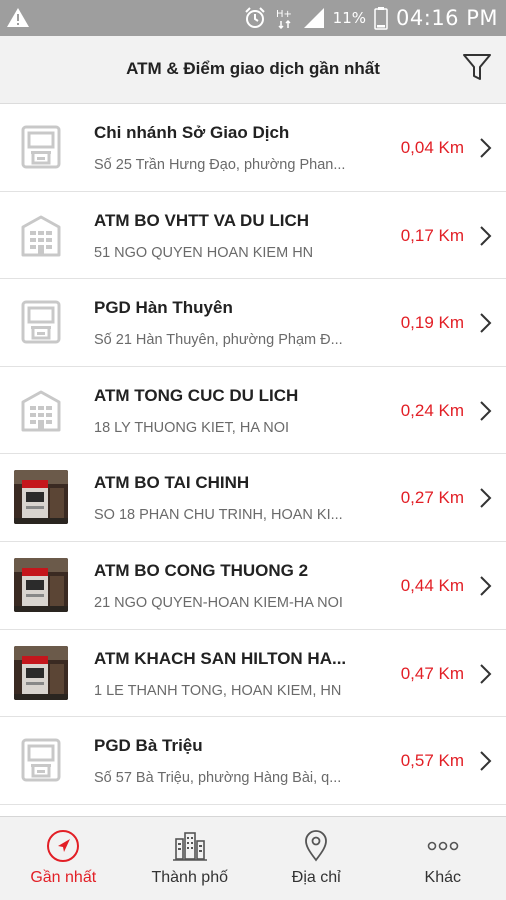 Image resolution: width=506 pixels, height=900 pixels. Describe the element at coordinates (196, 395) in the screenshot. I see `location-name: ATM TONG CUC DU LICH` at that location.